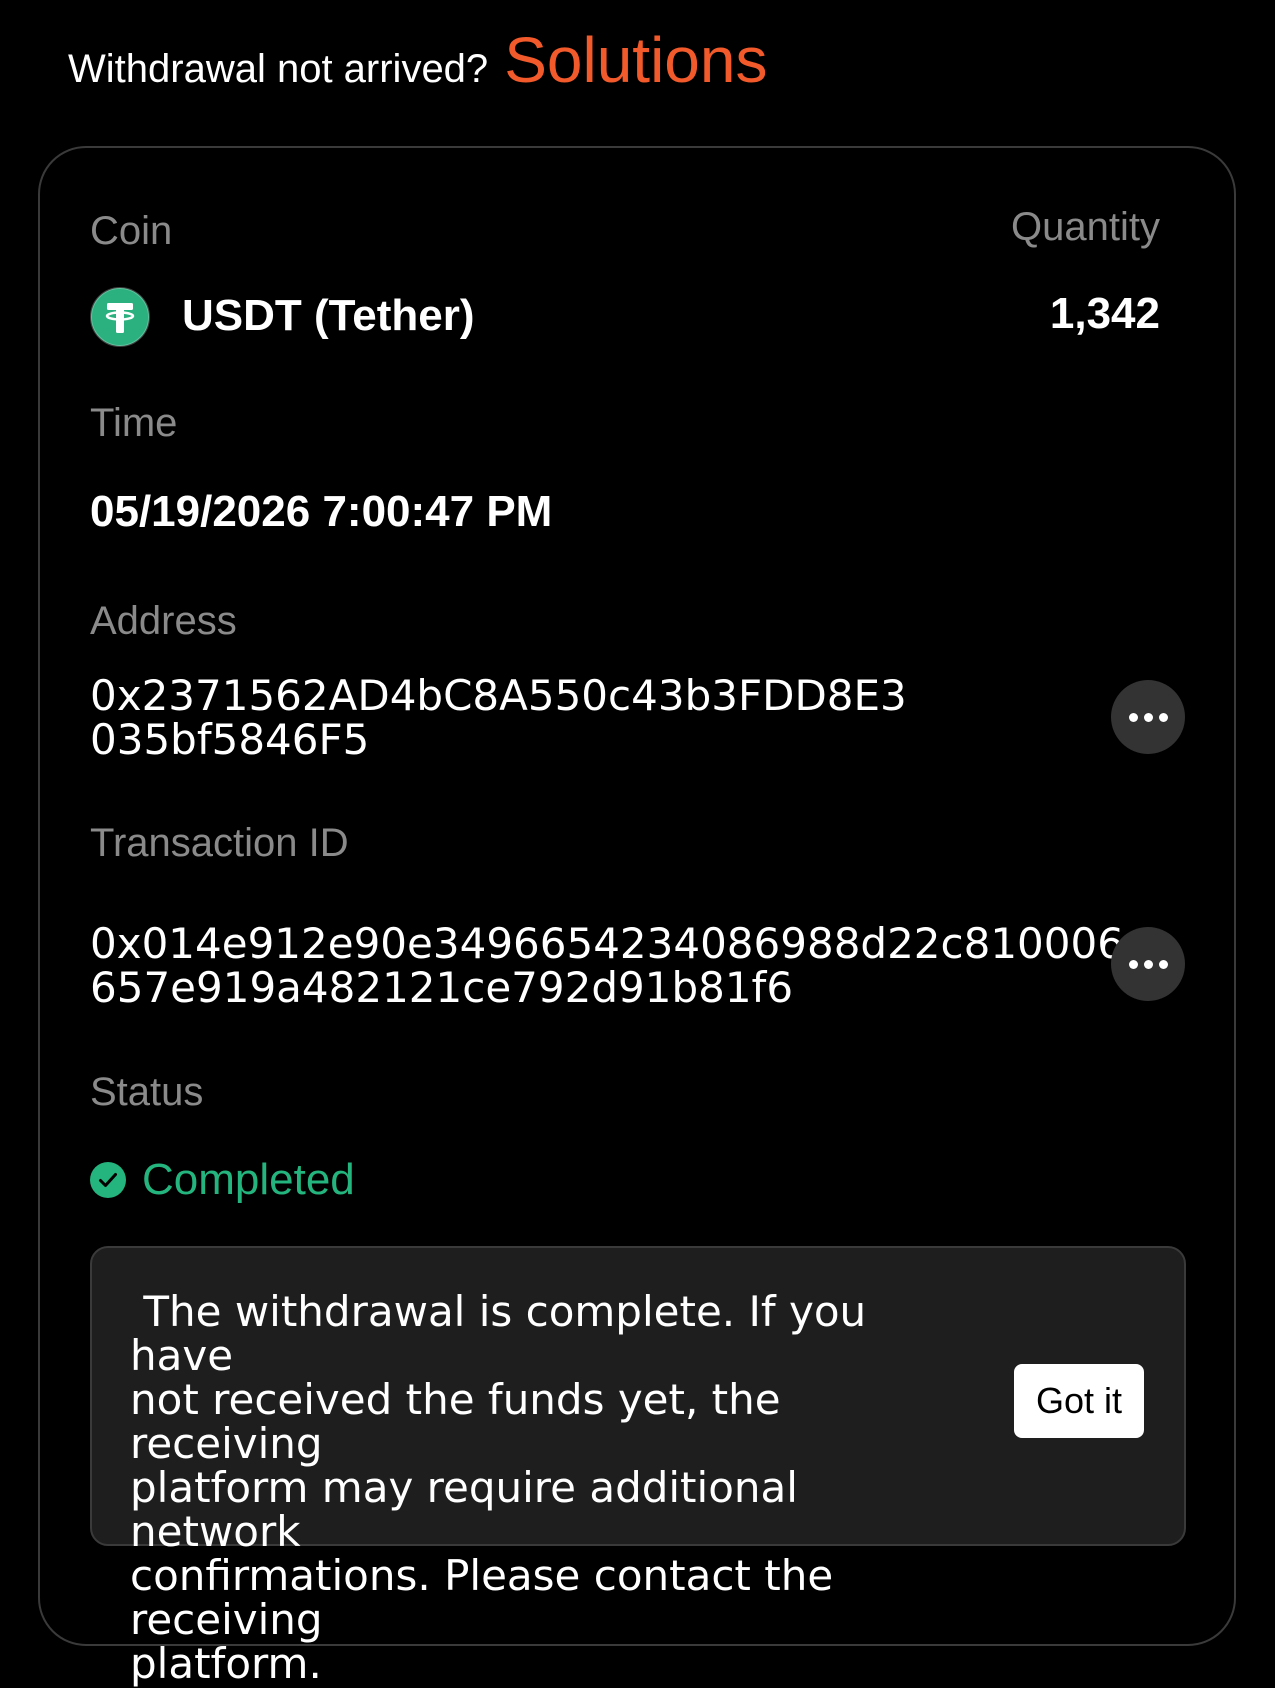  What do you see at coordinates (498, 695) in the screenshot?
I see `address-line-1: 0x2371562AD4bC8A550c43b3FDD8E3` at bounding box center [498, 695].